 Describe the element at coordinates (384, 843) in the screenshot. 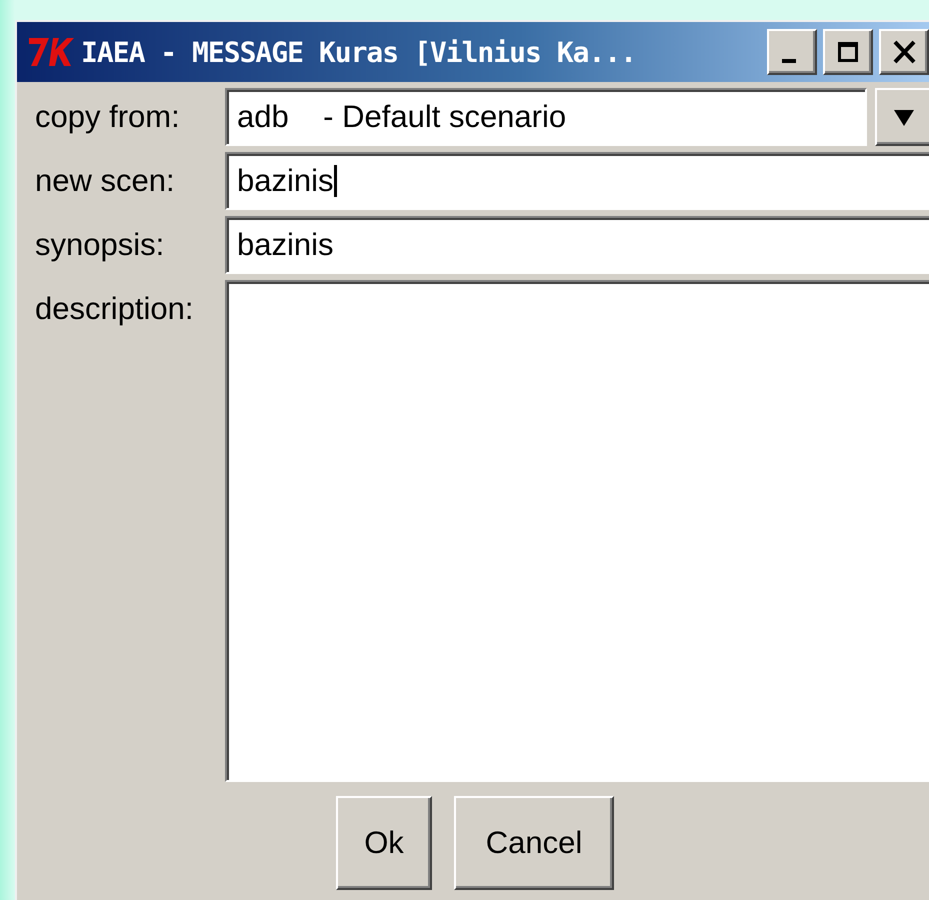

I see `ok-button: Ok` at that location.